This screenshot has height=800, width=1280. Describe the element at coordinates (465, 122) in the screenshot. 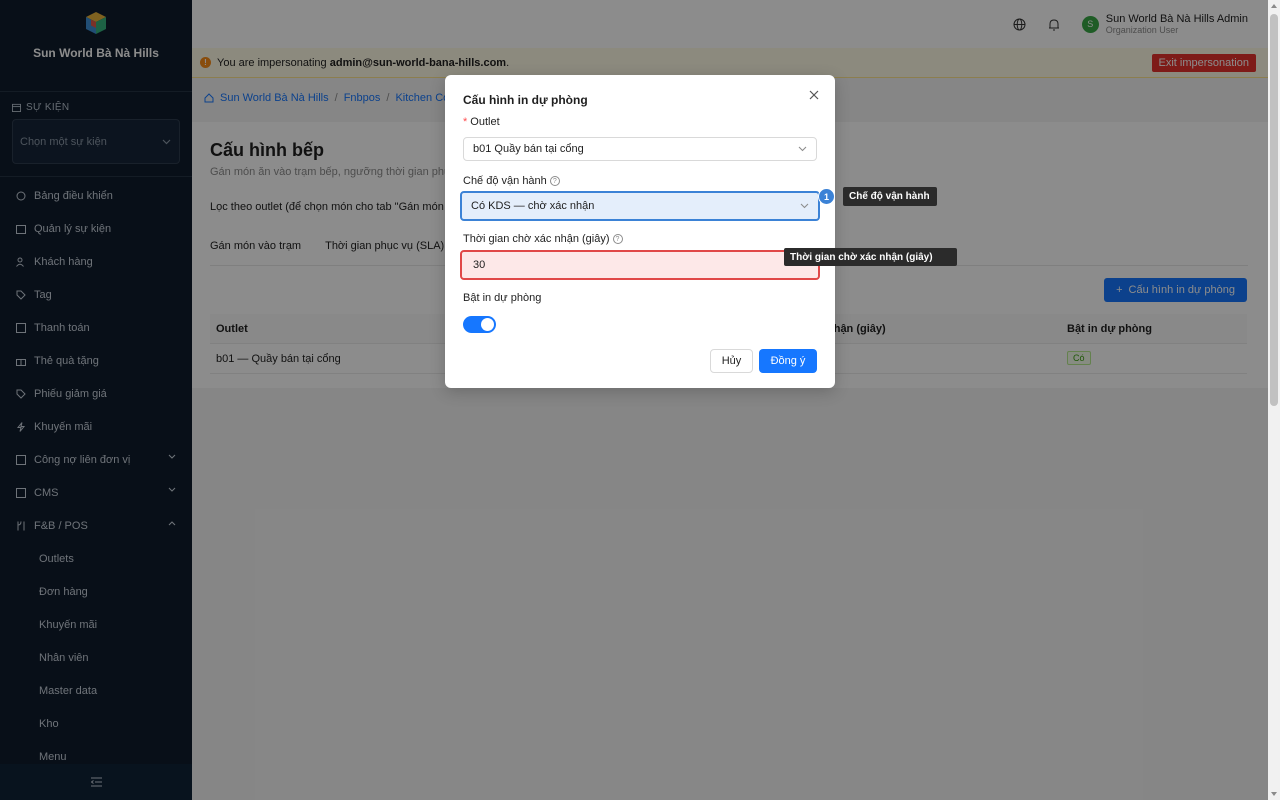

I see `required-mark: *` at that location.